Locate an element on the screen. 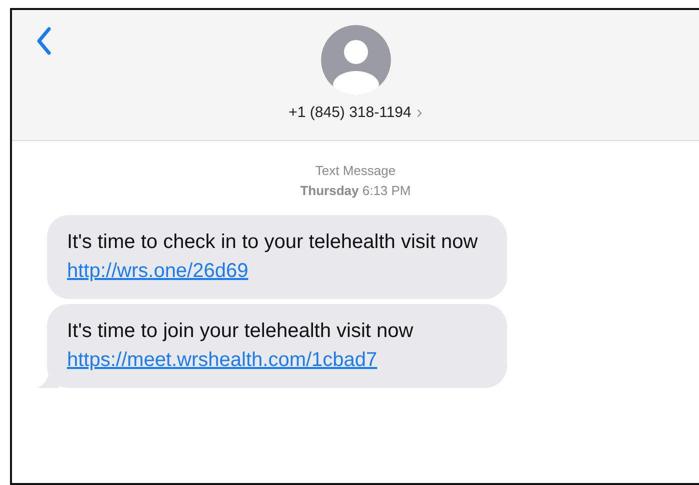 This screenshot has width=699, height=485. avatar-icon is located at coordinates (355, 60).